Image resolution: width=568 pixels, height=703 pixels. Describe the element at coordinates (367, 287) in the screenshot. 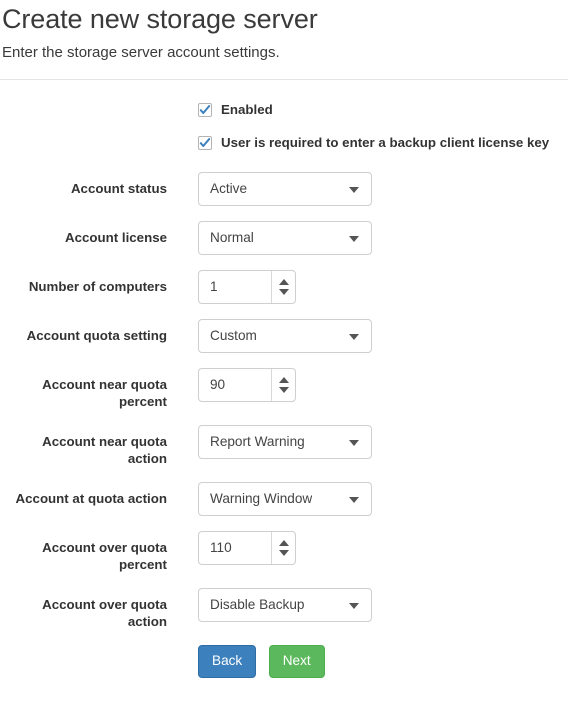

I see `field-number-of-computers: 1` at that location.